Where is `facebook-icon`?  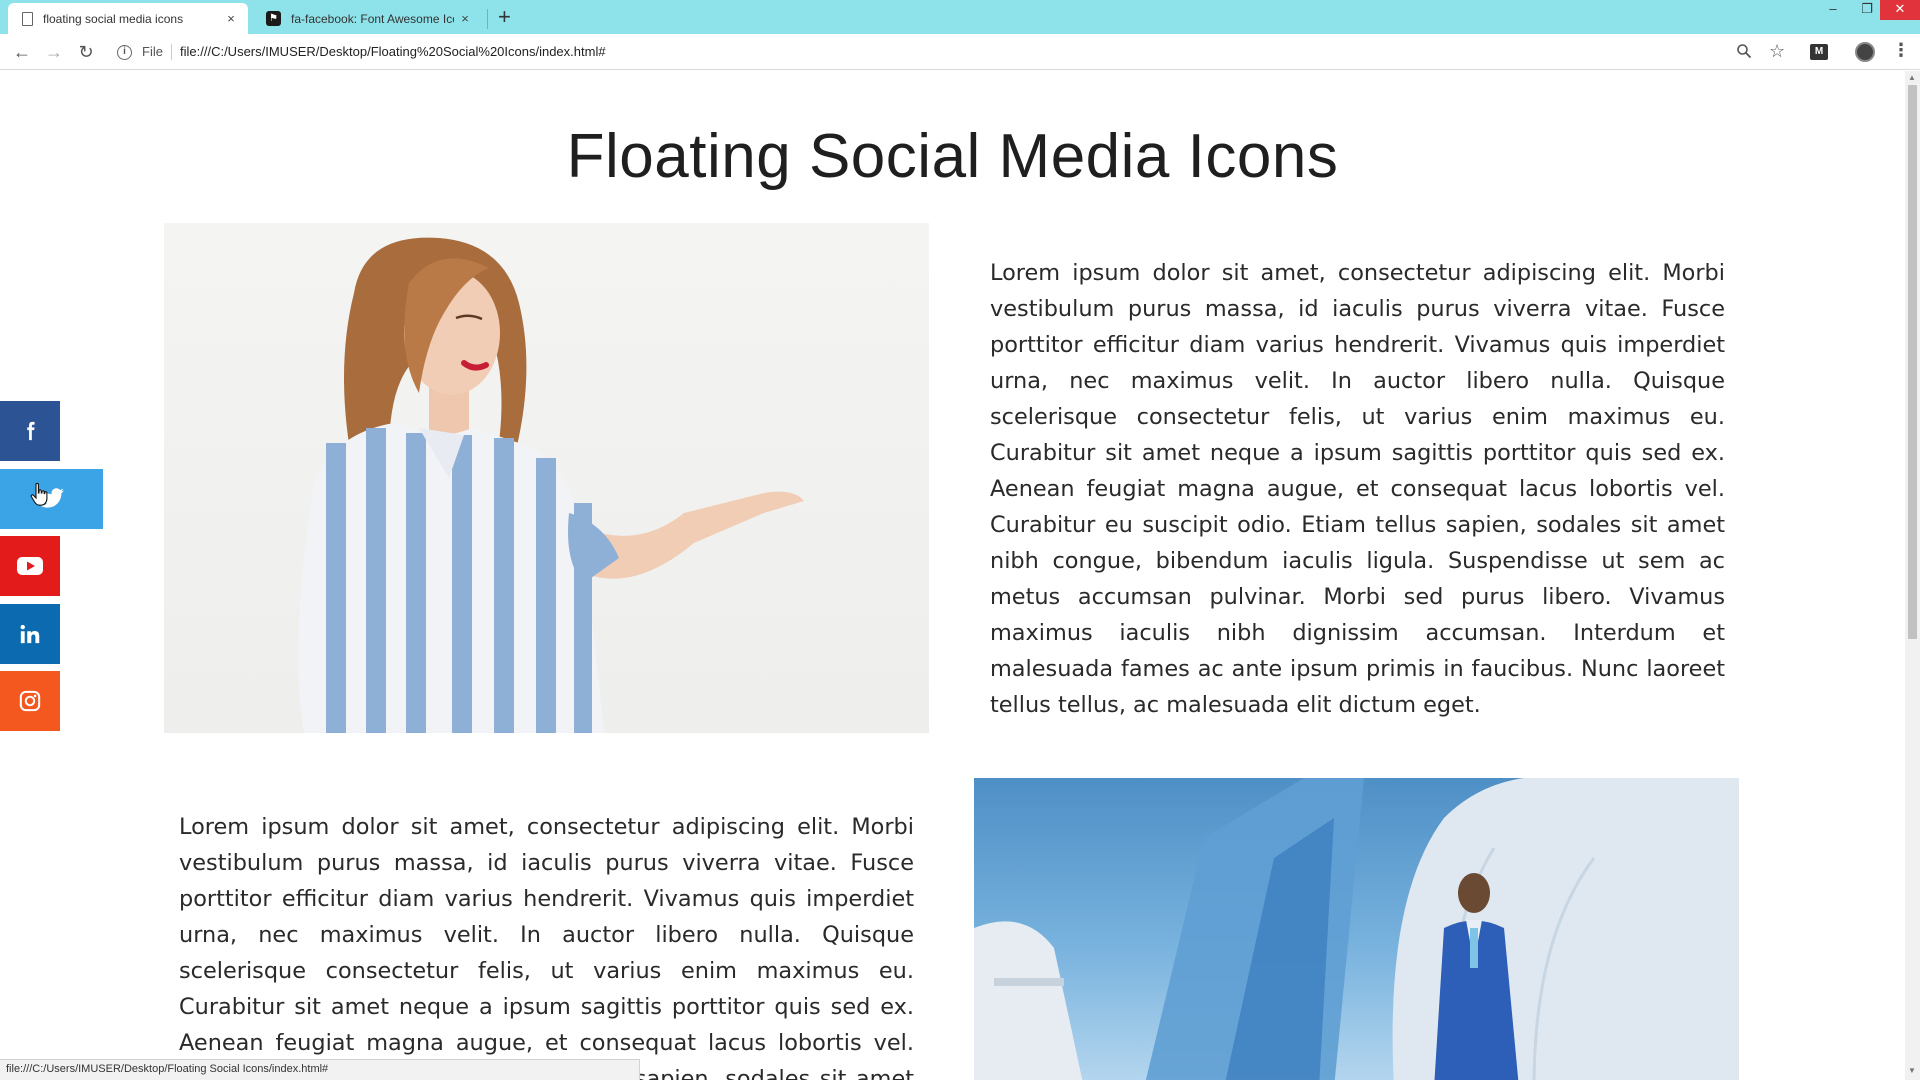 facebook-icon is located at coordinates (31, 431).